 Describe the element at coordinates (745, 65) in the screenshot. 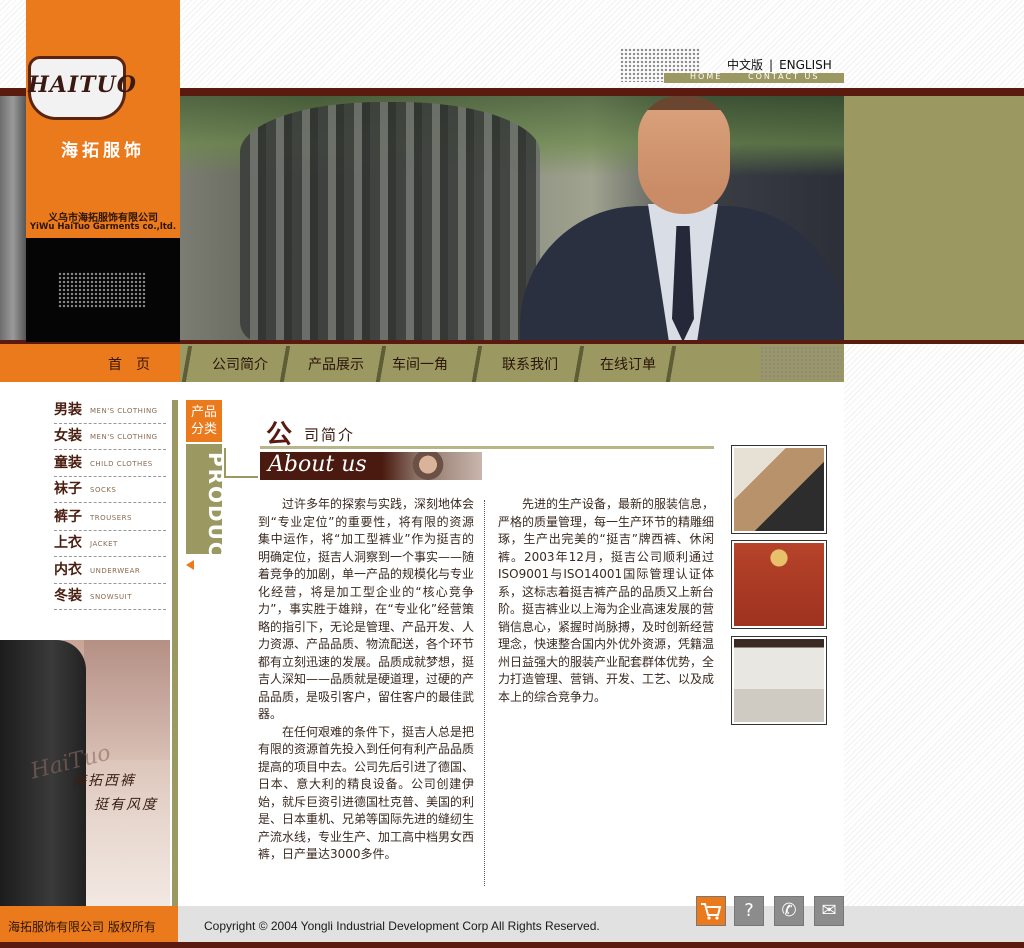

I see `lang-chinese-link: 中文版` at that location.